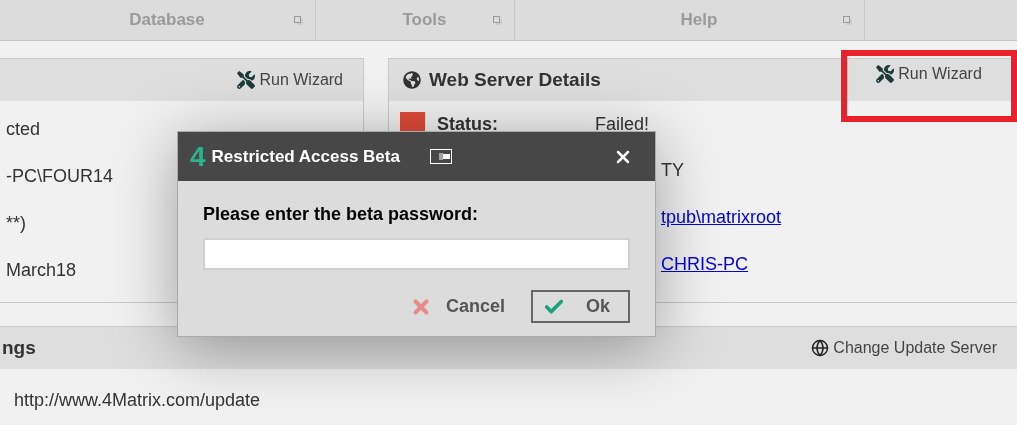  What do you see at coordinates (305, 156) in the screenshot?
I see `dialog-title: Restricted Access Beta` at bounding box center [305, 156].